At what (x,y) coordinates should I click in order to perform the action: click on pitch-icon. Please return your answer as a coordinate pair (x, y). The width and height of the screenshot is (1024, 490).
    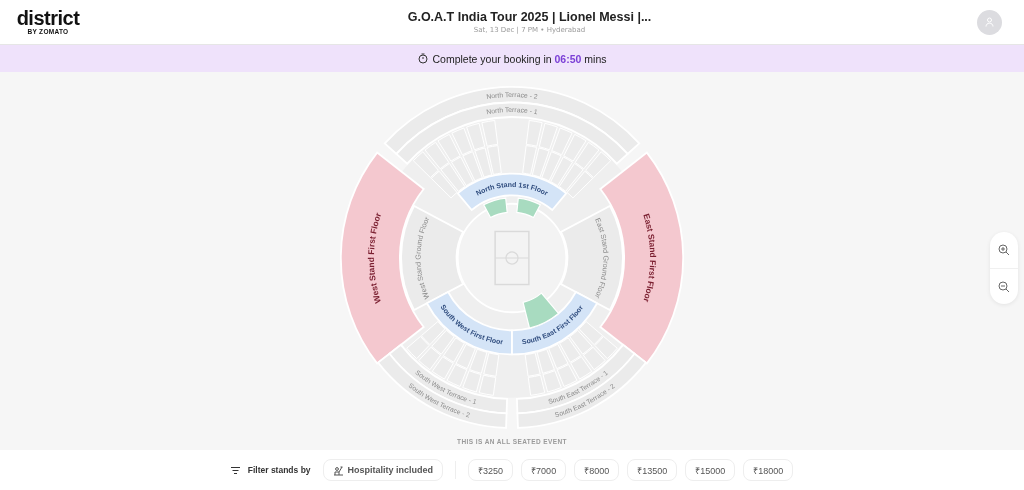
    Looking at the image, I should click on (512, 258).